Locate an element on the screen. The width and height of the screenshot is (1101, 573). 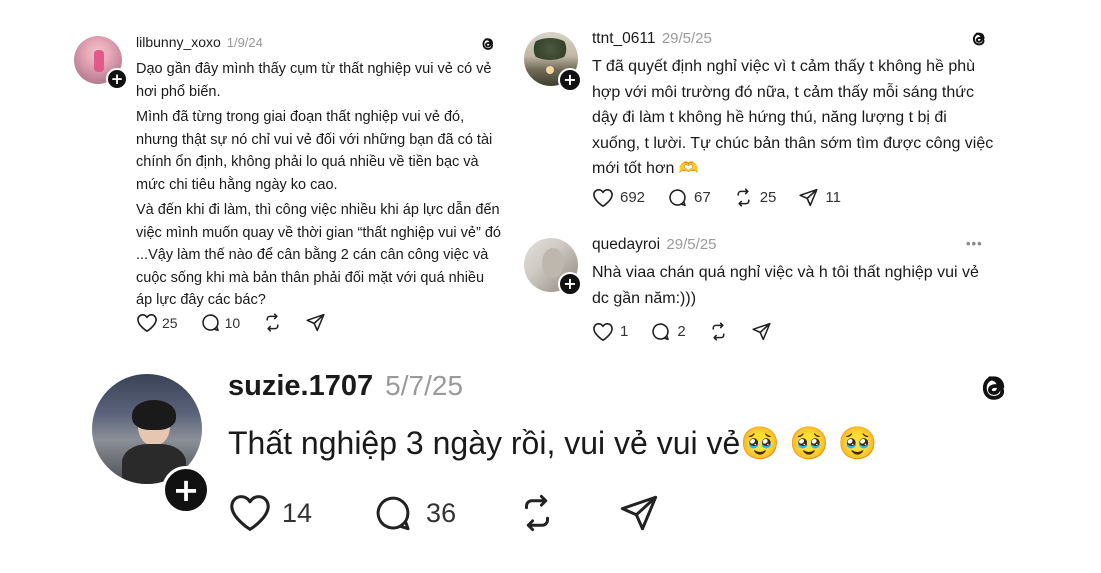
reply-button: 10 is located at coordinates (220, 322).